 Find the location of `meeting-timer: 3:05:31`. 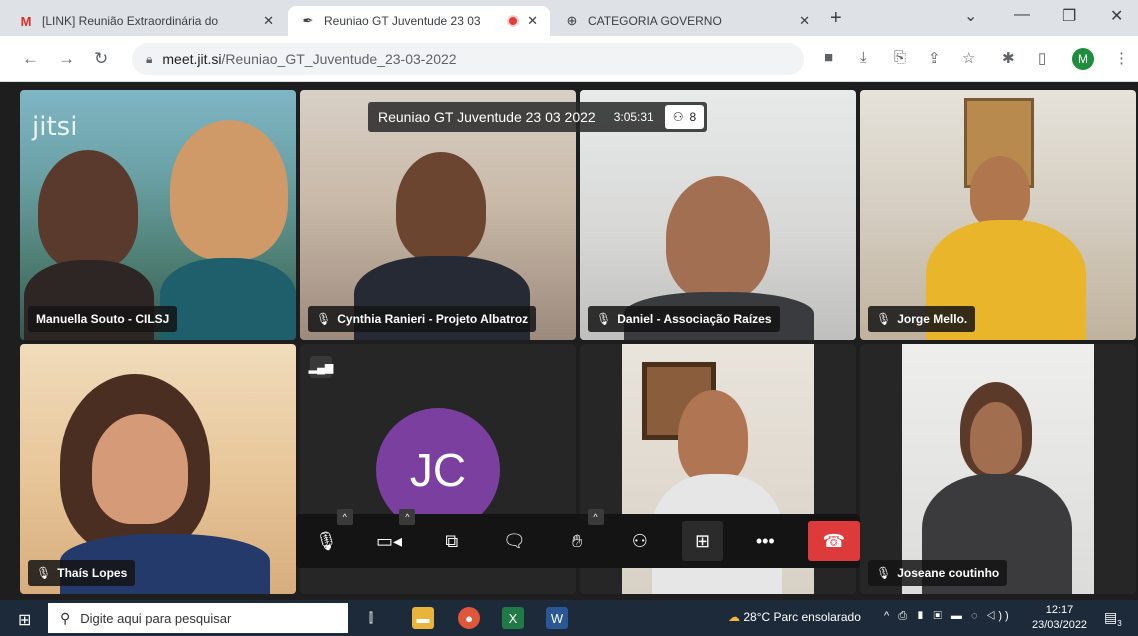

meeting-timer: 3:05:31 is located at coordinates (633, 117).